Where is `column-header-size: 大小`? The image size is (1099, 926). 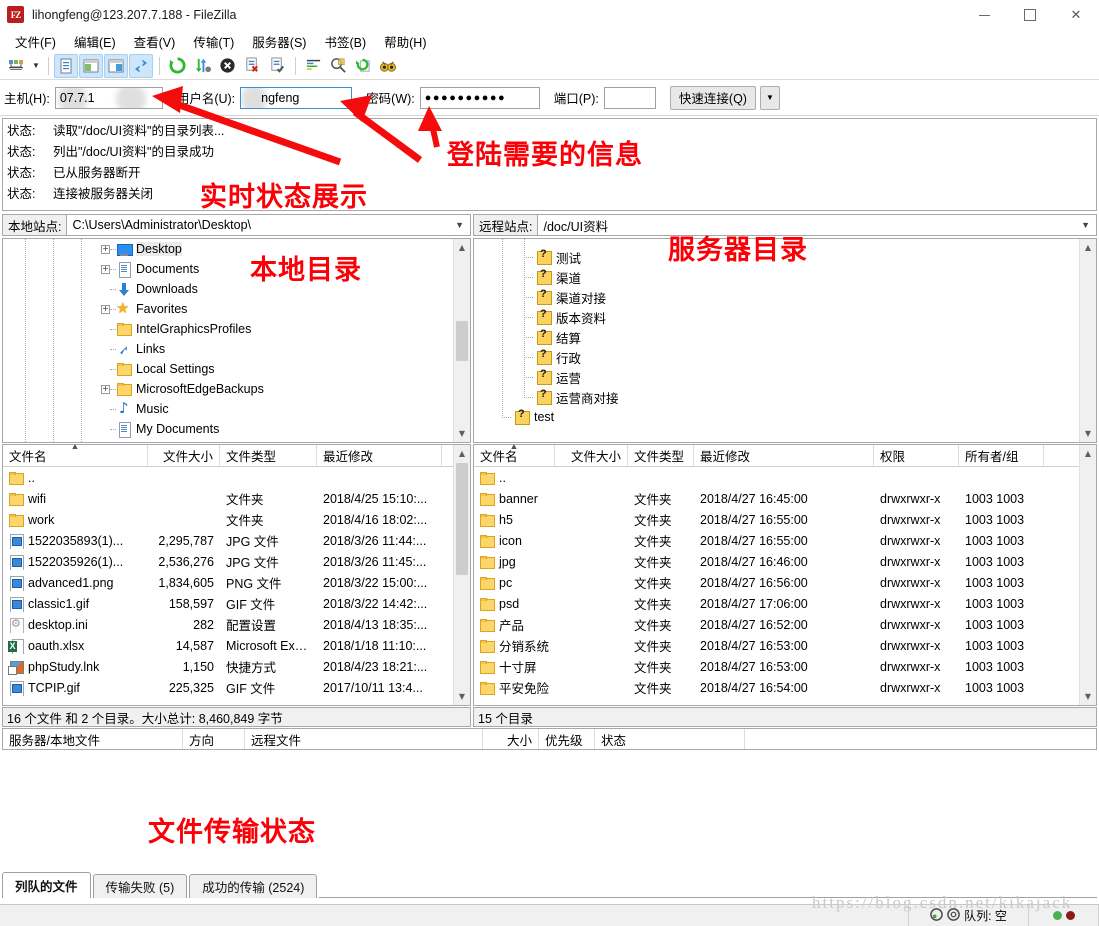 column-header-size: 大小 is located at coordinates (511, 739).